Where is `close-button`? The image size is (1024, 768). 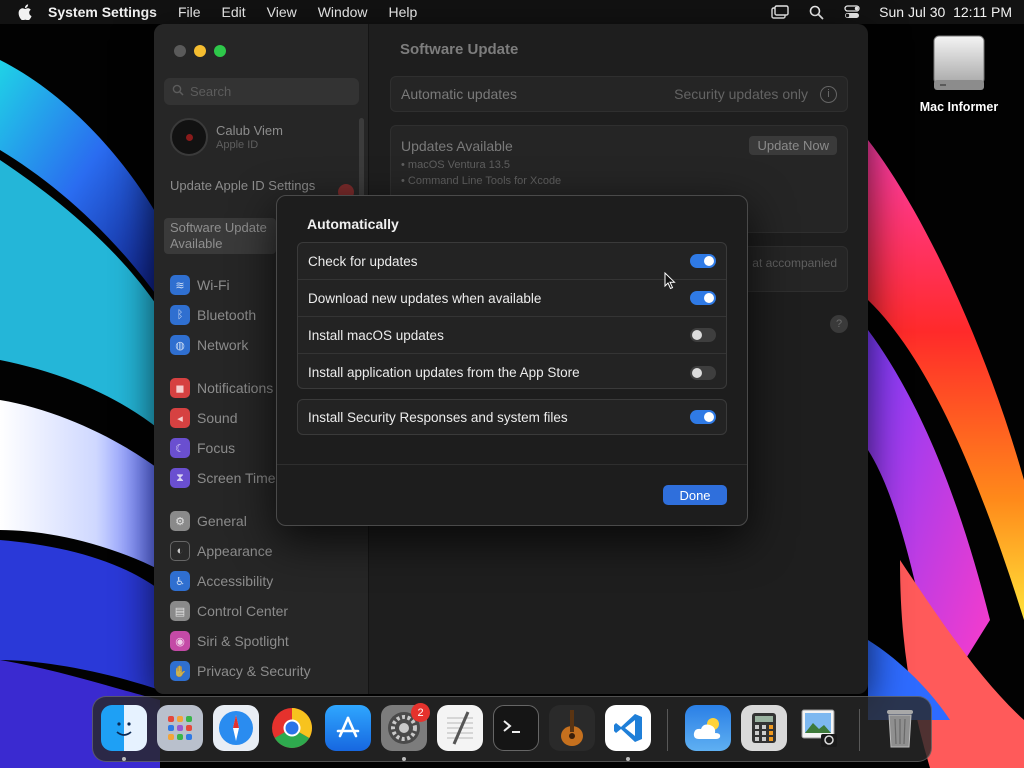
close-button is located at coordinates (180, 51).